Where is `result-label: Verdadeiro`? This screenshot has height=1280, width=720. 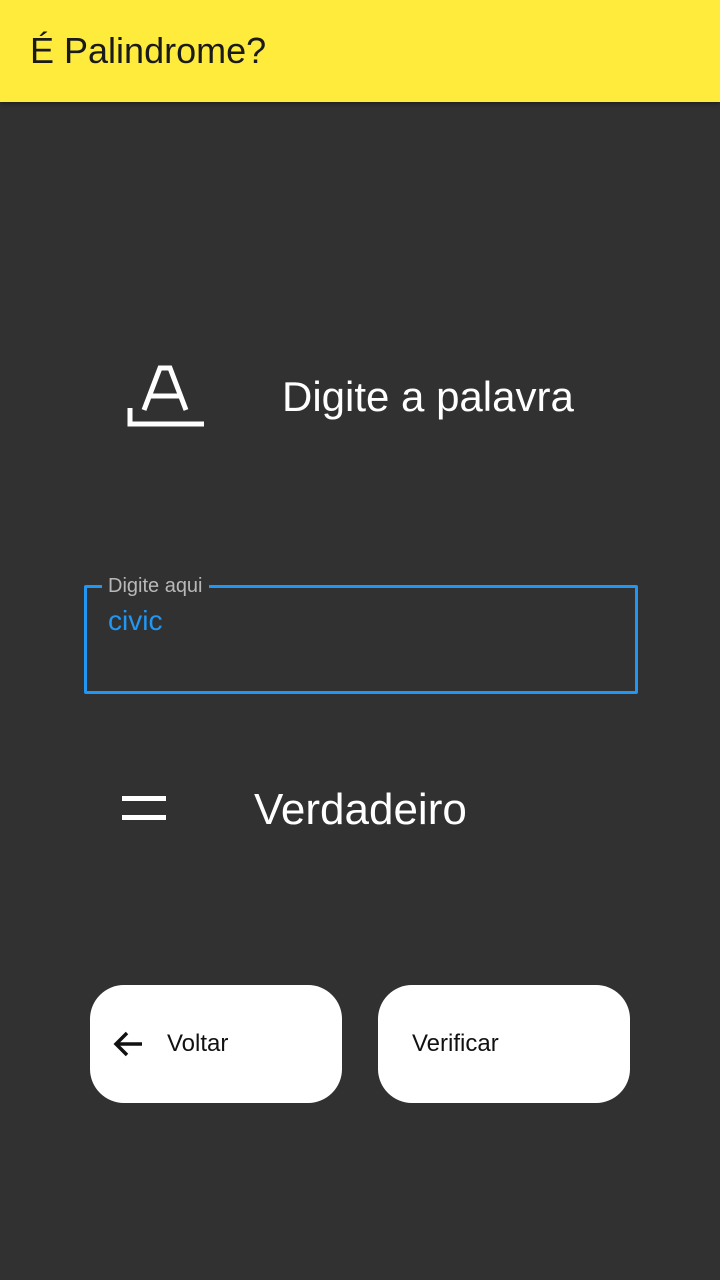
result-label: Verdadeiro is located at coordinates (360, 809).